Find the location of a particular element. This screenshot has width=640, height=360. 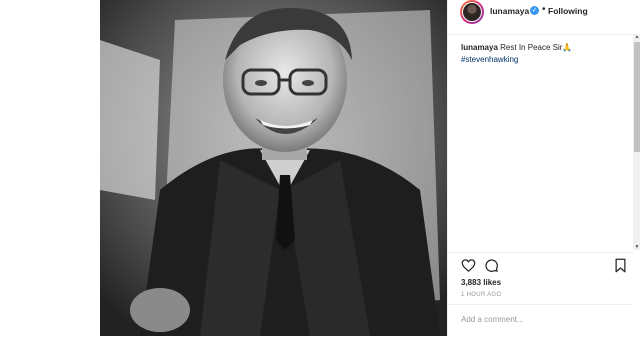

comment-icon is located at coordinates (491, 265).